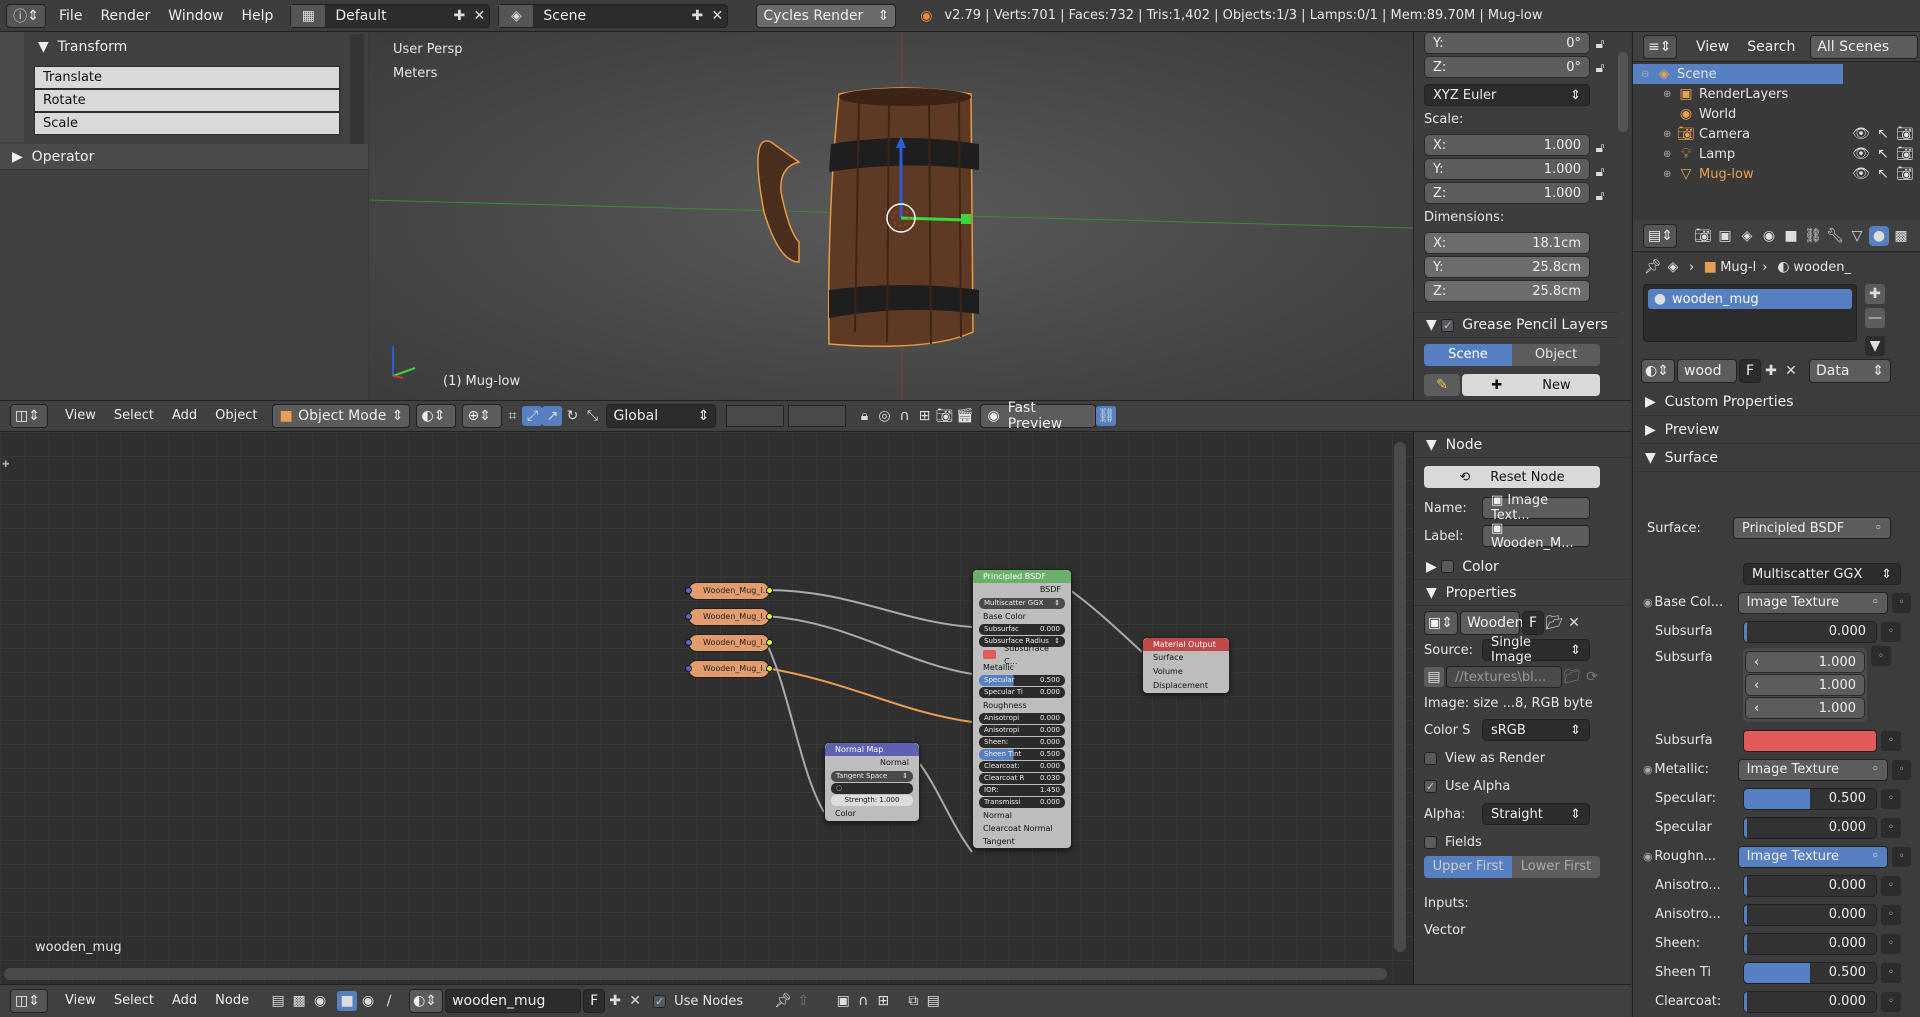 The image size is (1920, 1017). What do you see at coordinates (1812, 528) in the screenshot?
I see `surface-shader-select: Principled BSDF ◦` at bounding box center [1812, 528].